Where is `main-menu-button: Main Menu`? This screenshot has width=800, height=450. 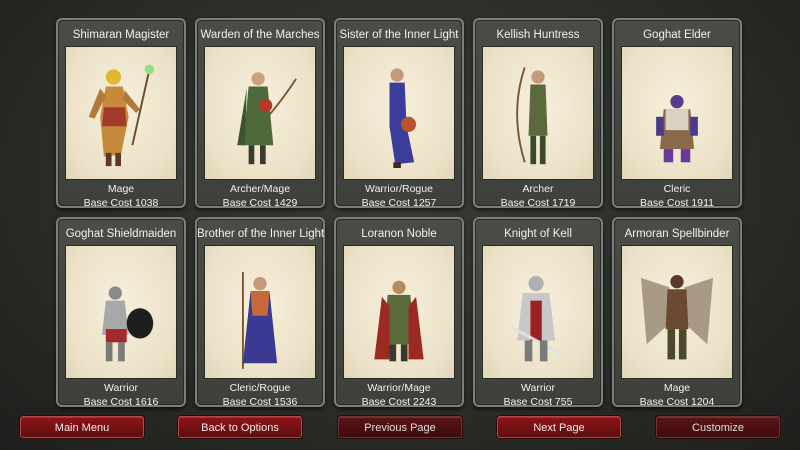
main-menu-button: Main Menu is located at coordinates (82, 427).